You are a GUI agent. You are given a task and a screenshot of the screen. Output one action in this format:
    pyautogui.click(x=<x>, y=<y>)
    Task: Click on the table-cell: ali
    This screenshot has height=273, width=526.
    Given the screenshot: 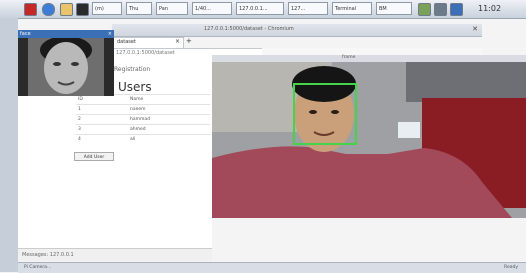 What is the action you would take?
    pyautogui.click(x=169, y=139)
    